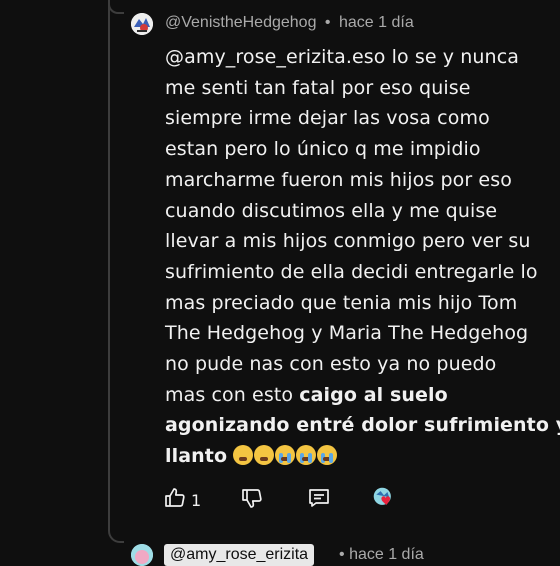 The height and width of the screenshot is (566, 560). What do you see at coordinates (116, 7) in the screenshot?
I see `thread-connector-top` at bounding box center [116, 7].